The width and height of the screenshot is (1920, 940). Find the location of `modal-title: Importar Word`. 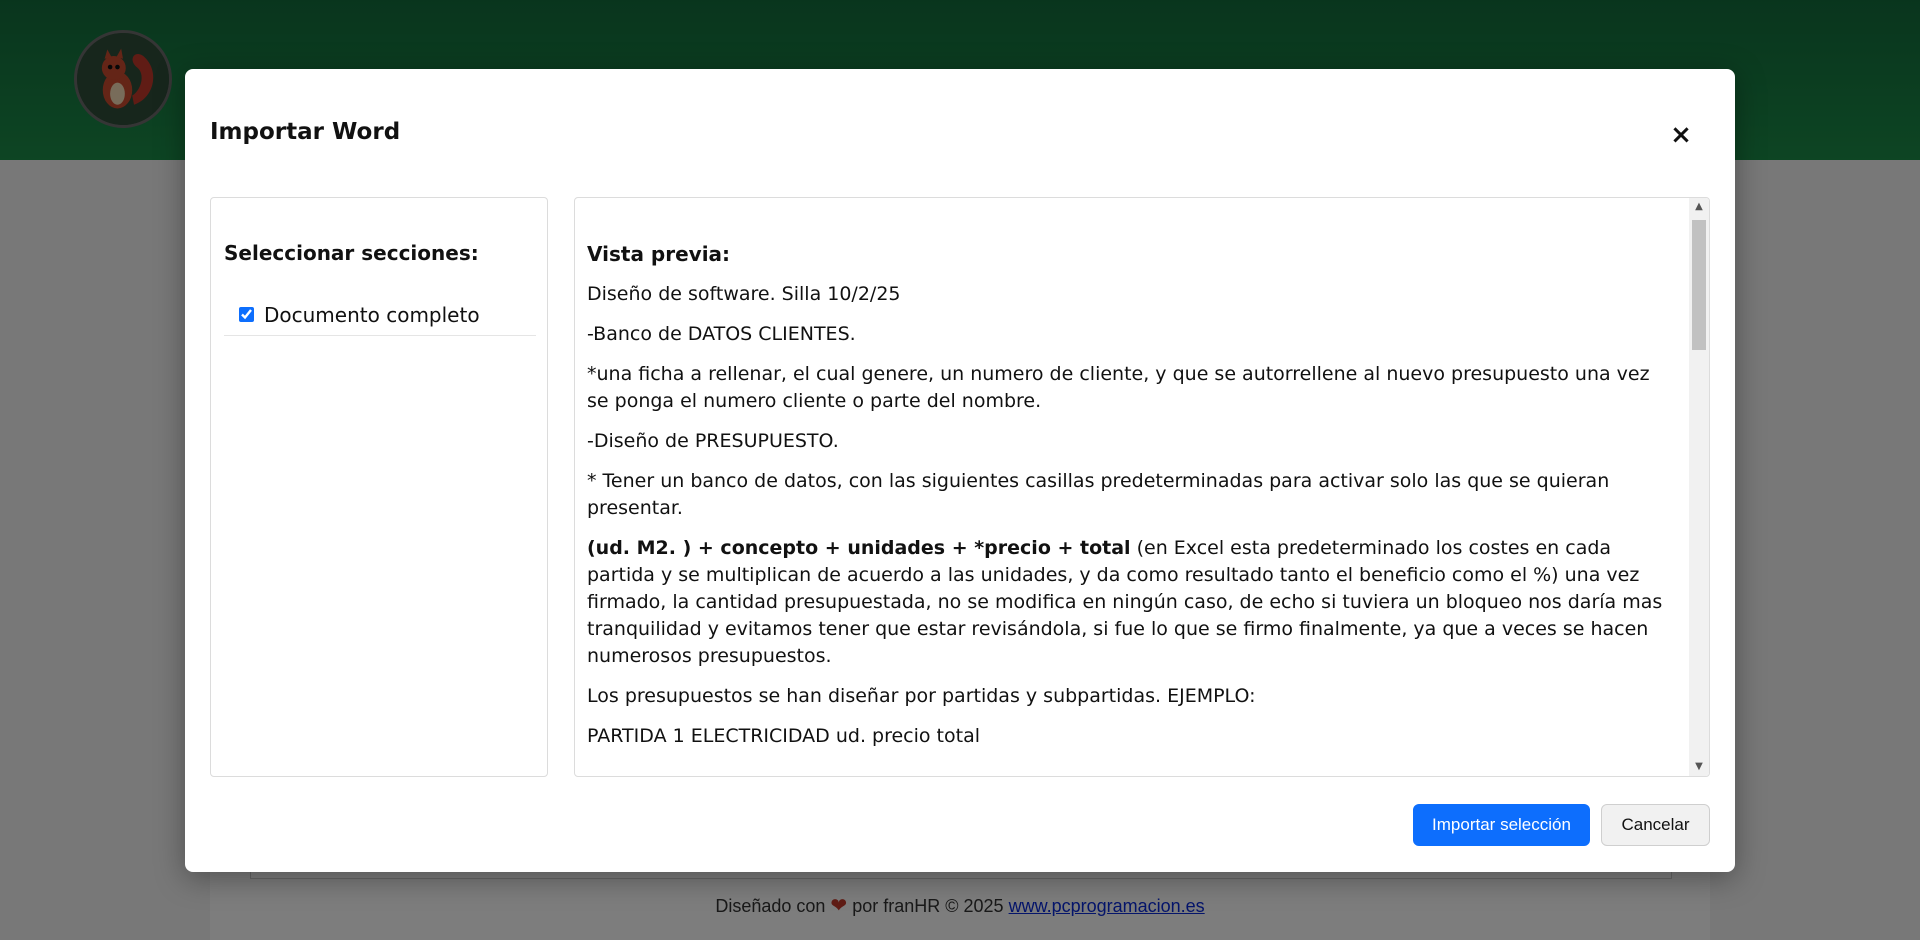

modal-title: Importar Word is located at coordinates (305, 132).